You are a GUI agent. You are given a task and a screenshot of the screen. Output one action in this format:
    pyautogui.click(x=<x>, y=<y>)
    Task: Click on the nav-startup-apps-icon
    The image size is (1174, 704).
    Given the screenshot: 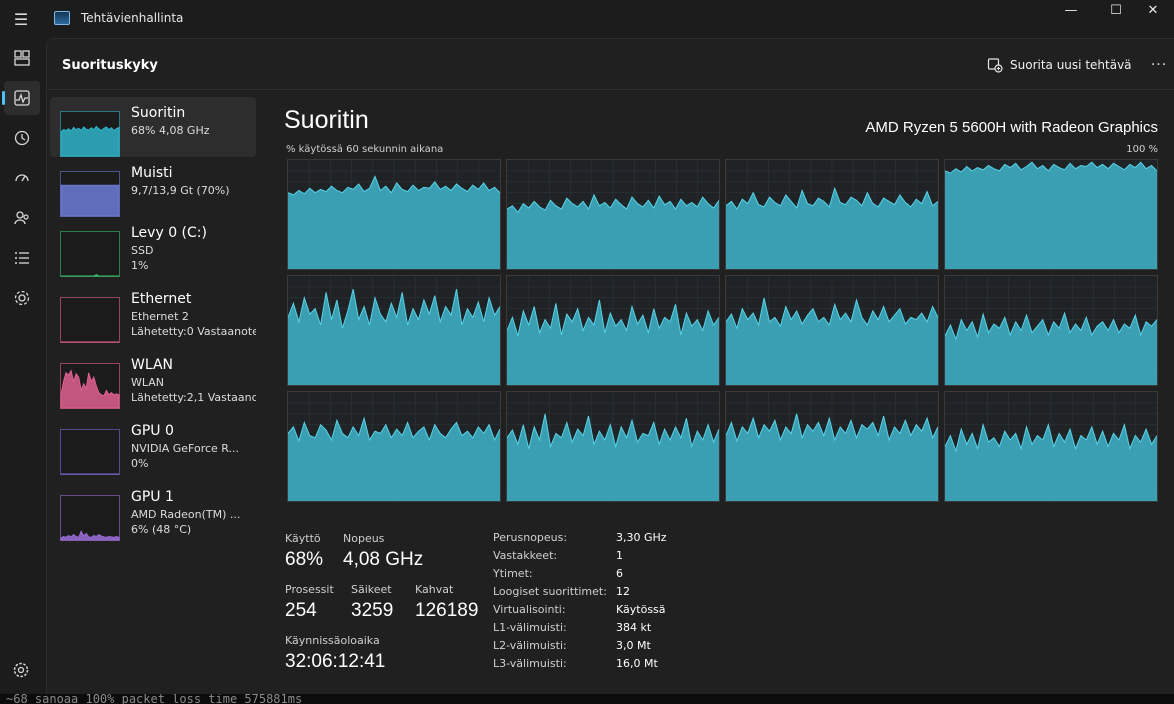 What is the action you would take?
    pyautogui.click(x=22, y=178)
    